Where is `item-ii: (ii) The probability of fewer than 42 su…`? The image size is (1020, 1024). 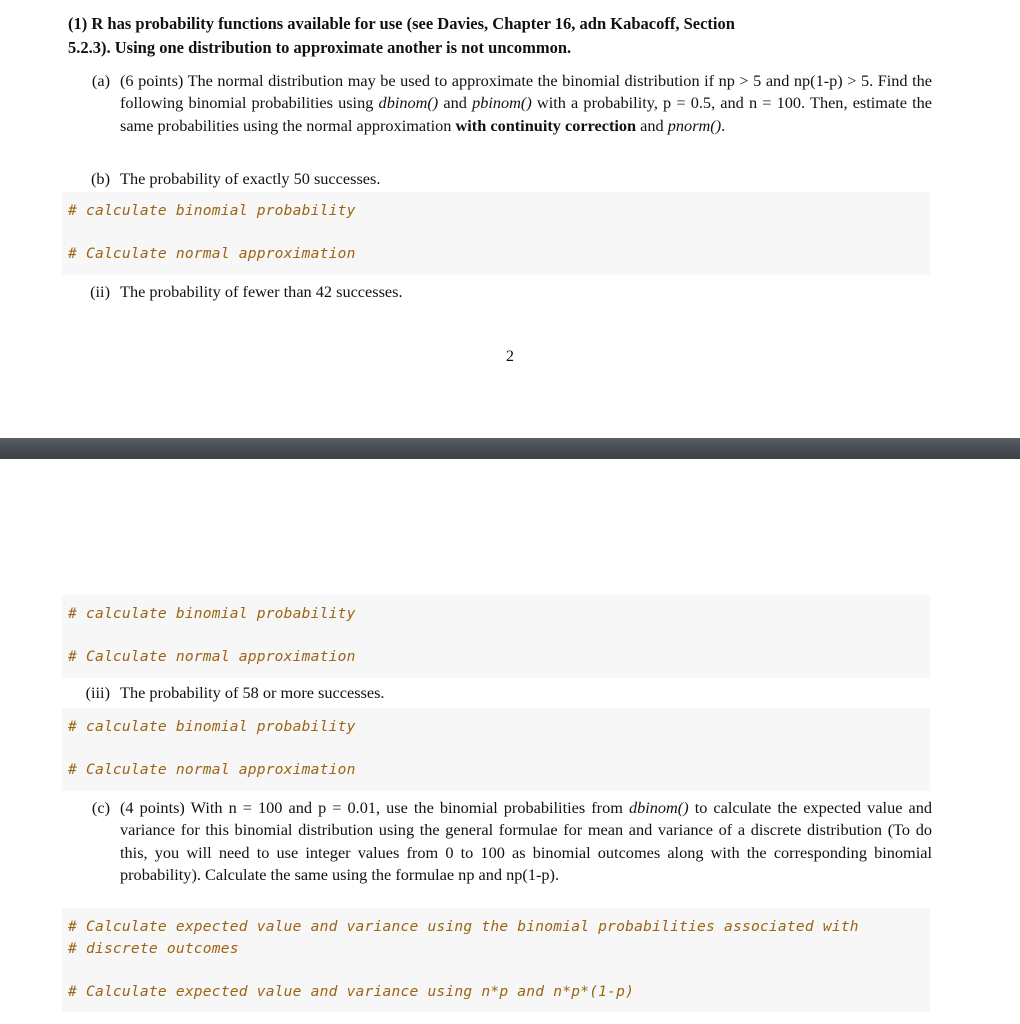 item-ii: (ii) The probability of fewer than 42 su… is located at coordinates (504, 292).